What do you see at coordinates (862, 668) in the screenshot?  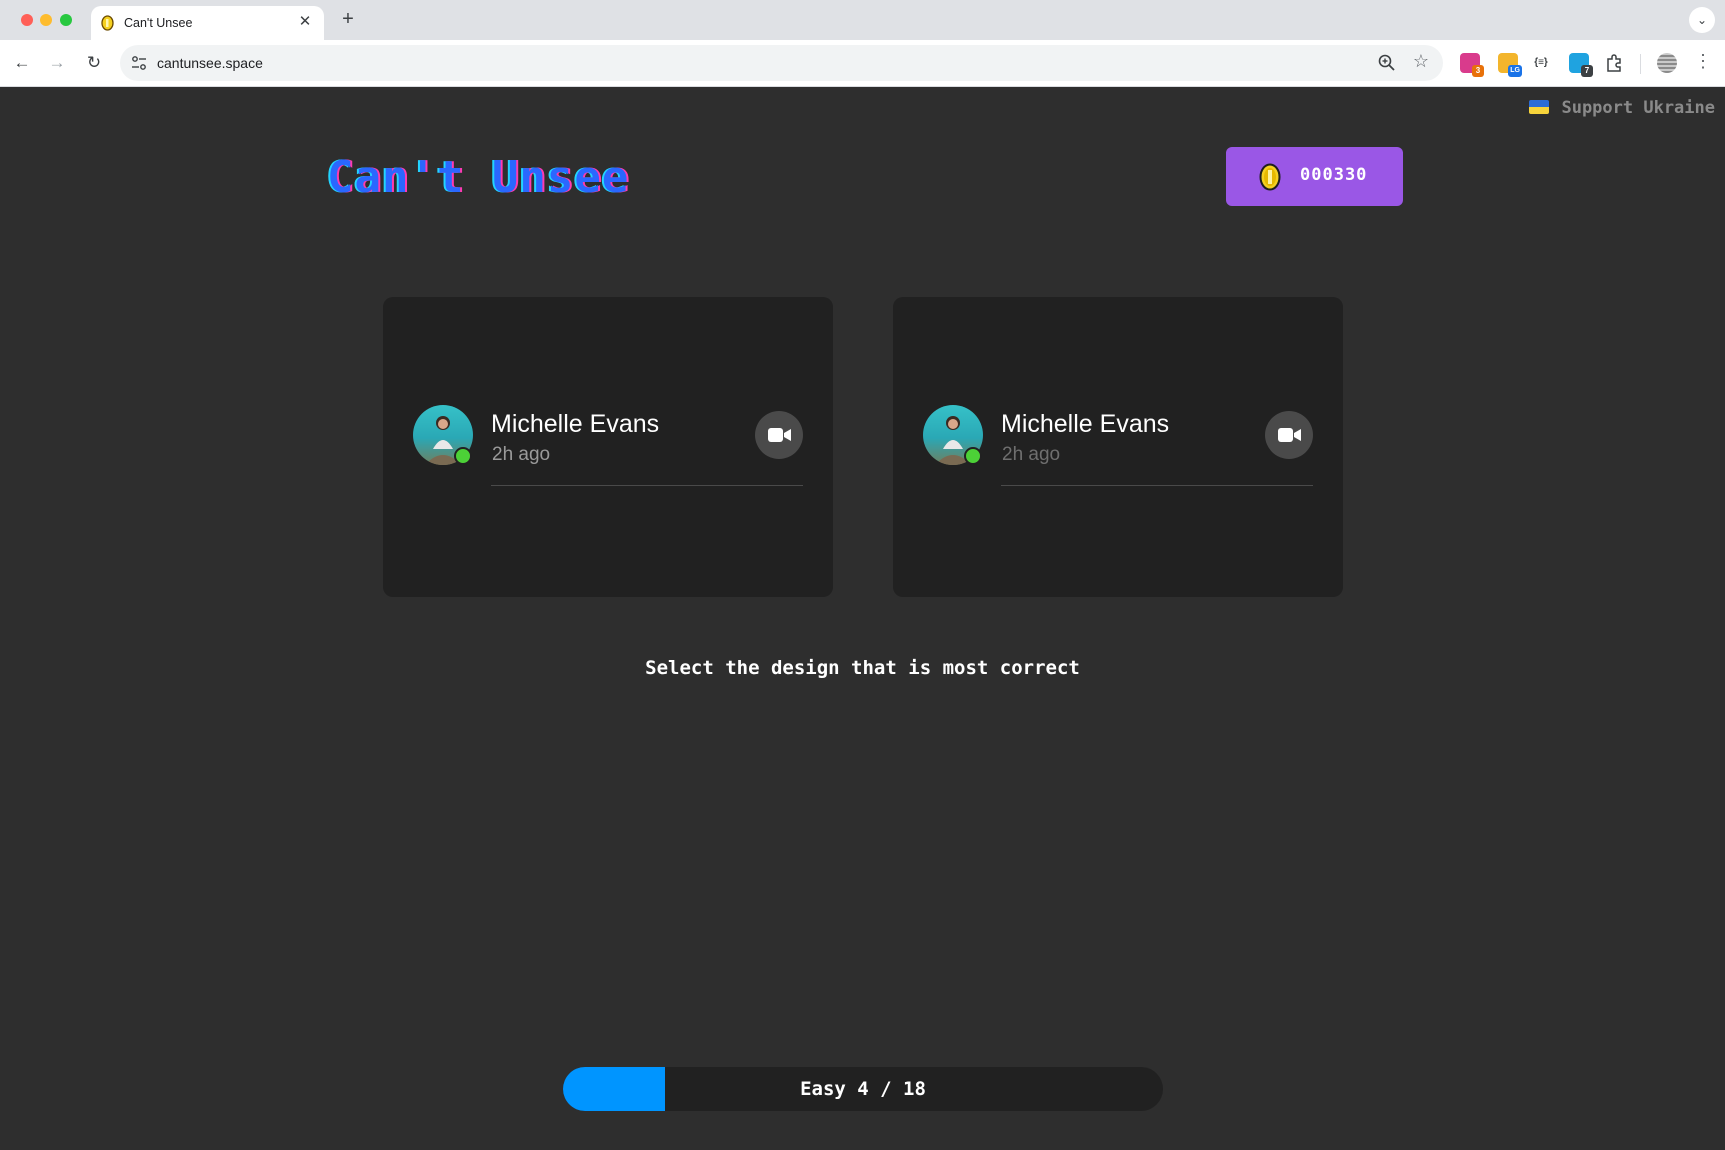 I see `instruction-text: Select the design that is most correct` at bounding box center [862, 668].